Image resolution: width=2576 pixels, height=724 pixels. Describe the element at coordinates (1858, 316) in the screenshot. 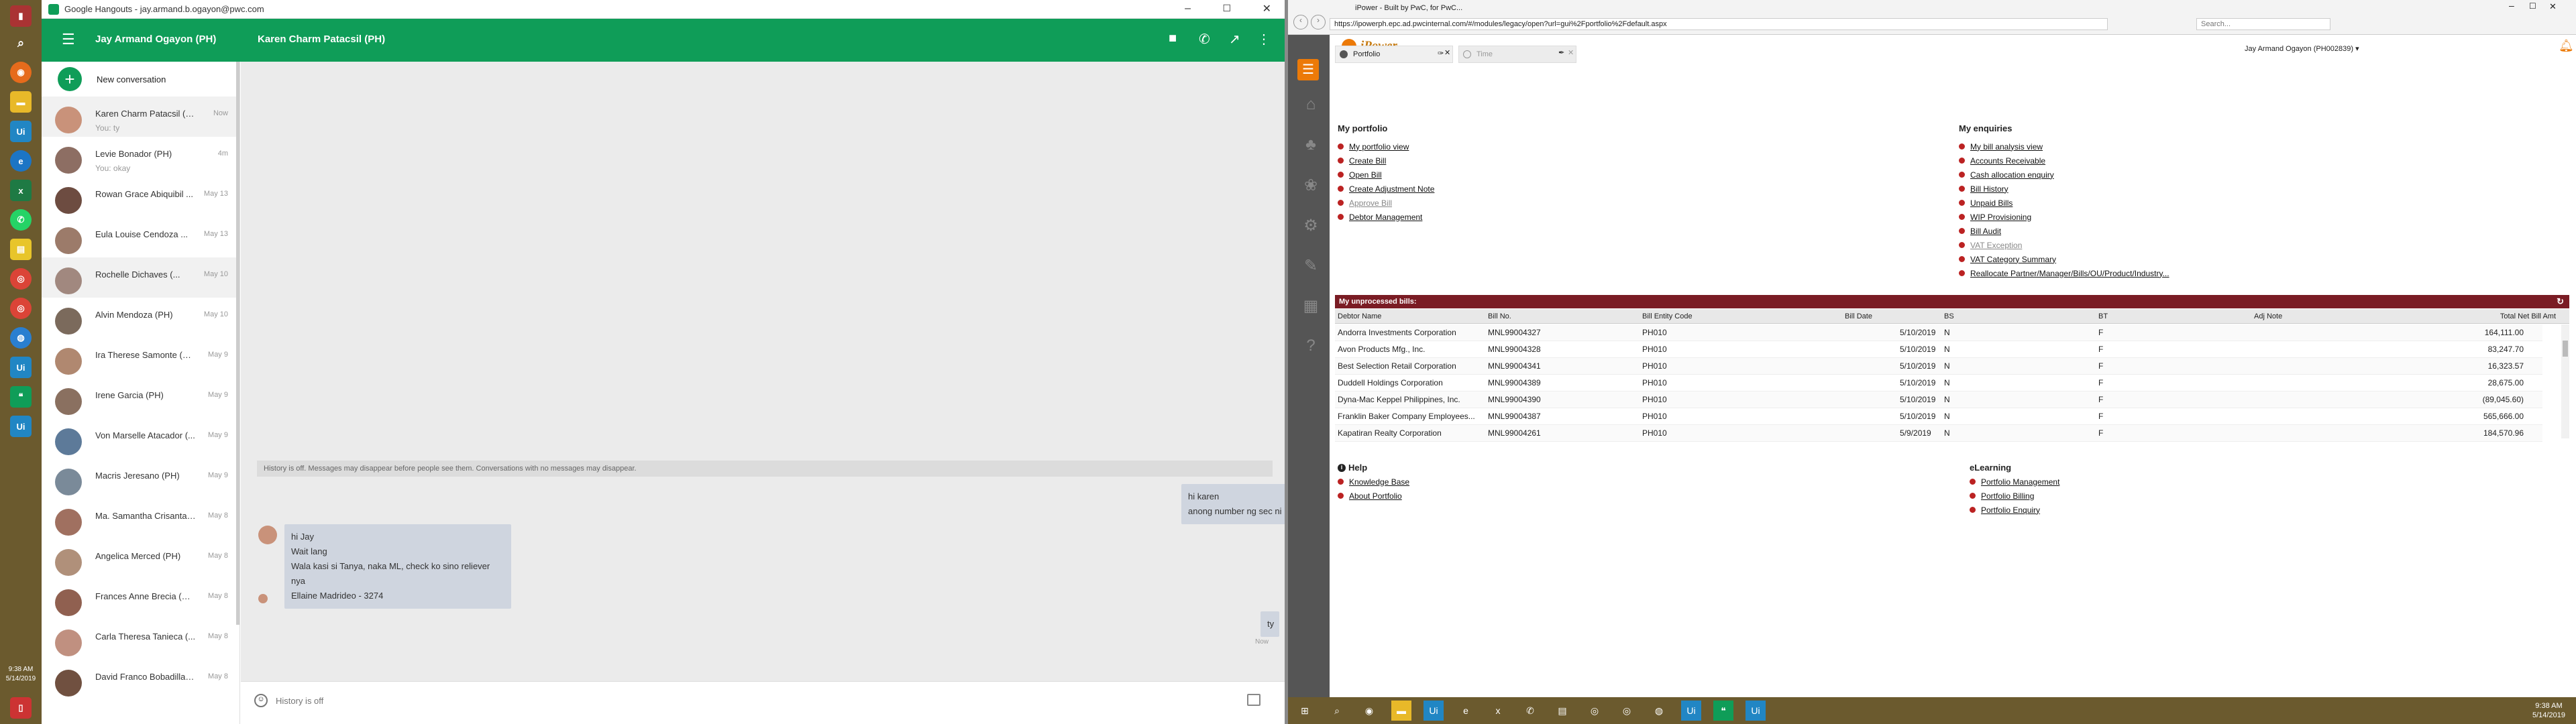

I see `column-header: Bill Date` at that location.